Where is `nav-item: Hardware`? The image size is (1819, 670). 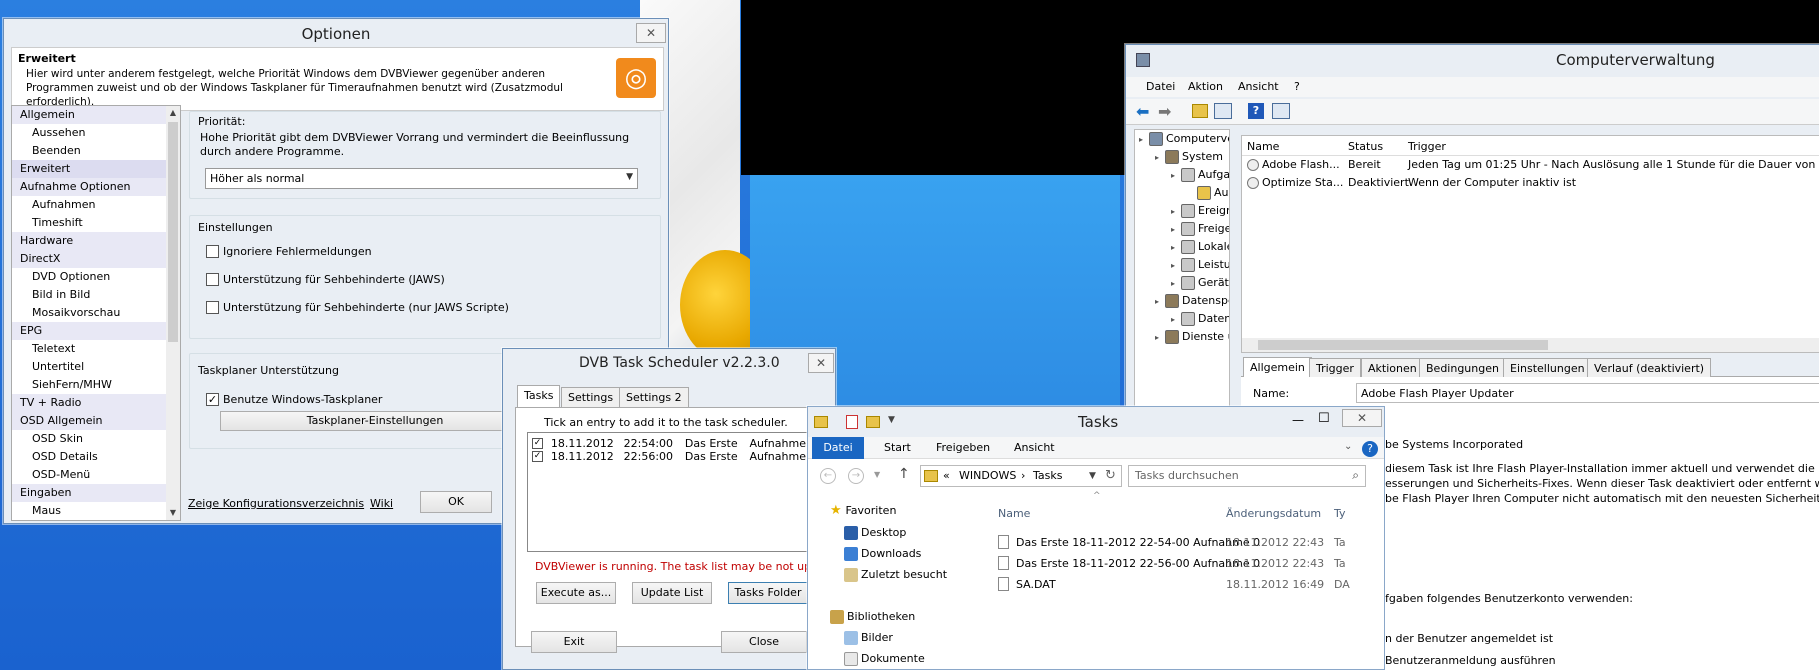
nav-item: Hardware is located at coordinates (96, 241).